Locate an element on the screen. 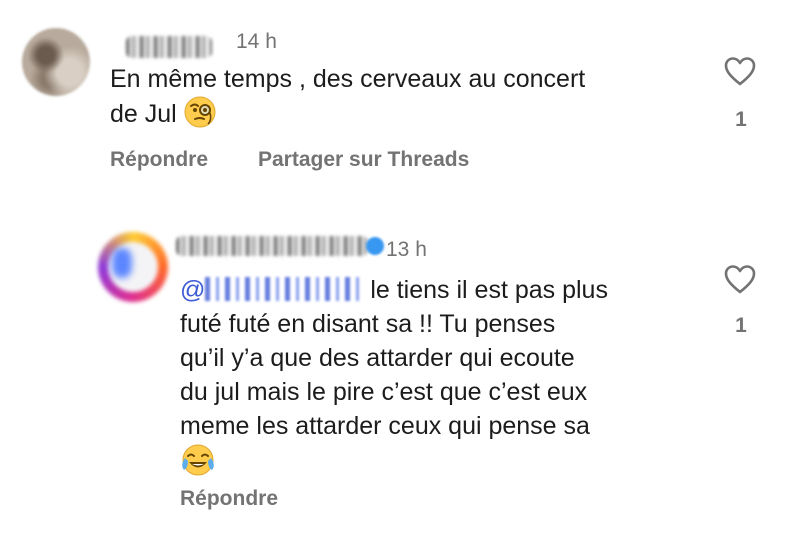 This screenshot has width=798, height=540. verified-badge-icon is located at coordinates (375, 246).